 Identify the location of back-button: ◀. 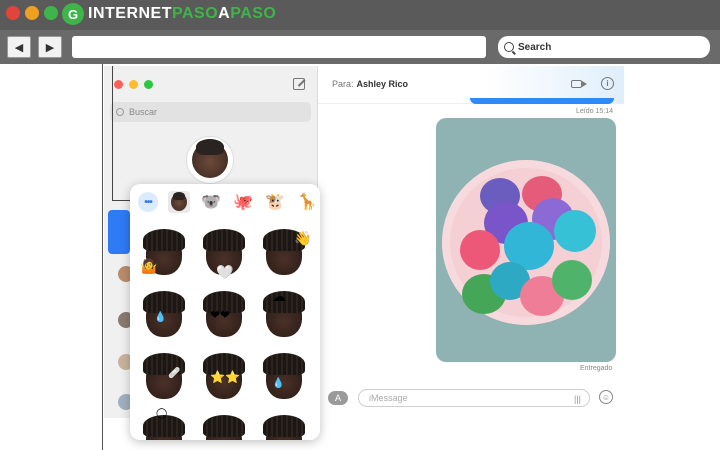
(19, 47).